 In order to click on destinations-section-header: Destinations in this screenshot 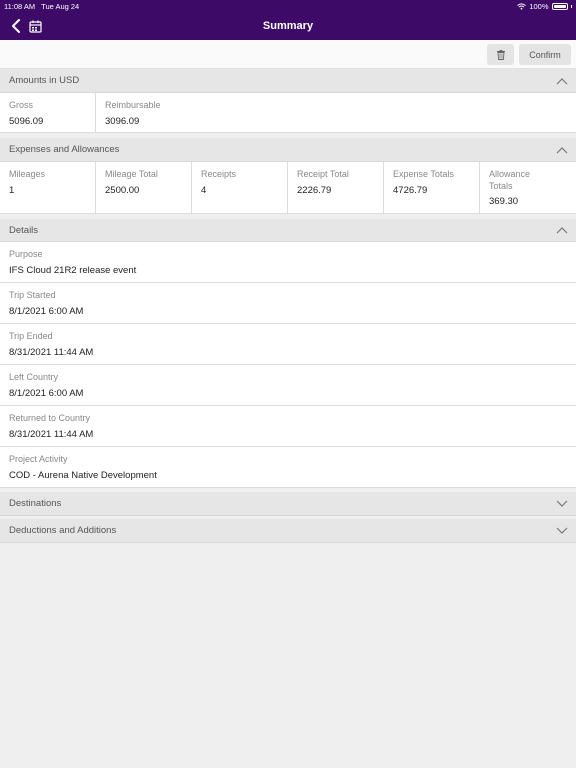, I will do `click(288, 504)`.